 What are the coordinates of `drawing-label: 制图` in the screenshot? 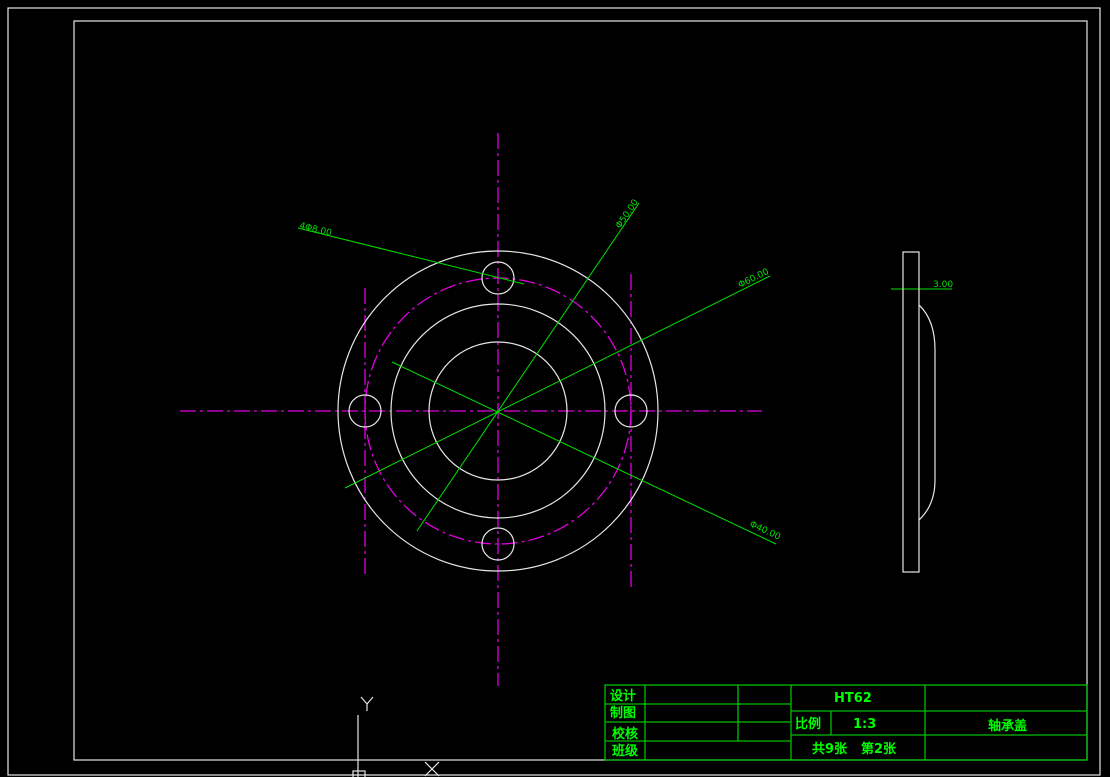 It's located at (623, 713).